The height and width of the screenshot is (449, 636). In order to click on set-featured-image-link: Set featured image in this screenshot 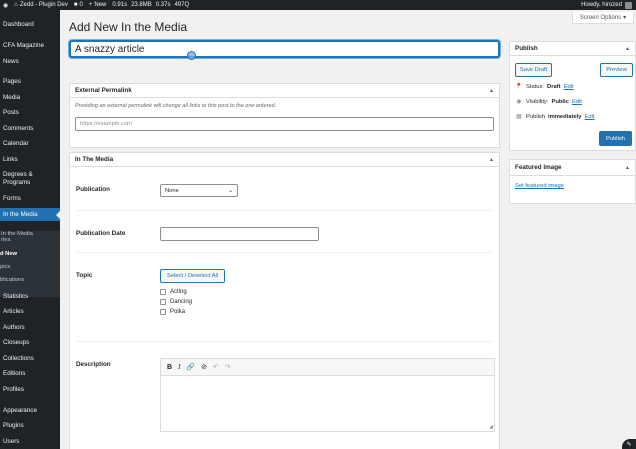, I will do `click(539, 186)`.